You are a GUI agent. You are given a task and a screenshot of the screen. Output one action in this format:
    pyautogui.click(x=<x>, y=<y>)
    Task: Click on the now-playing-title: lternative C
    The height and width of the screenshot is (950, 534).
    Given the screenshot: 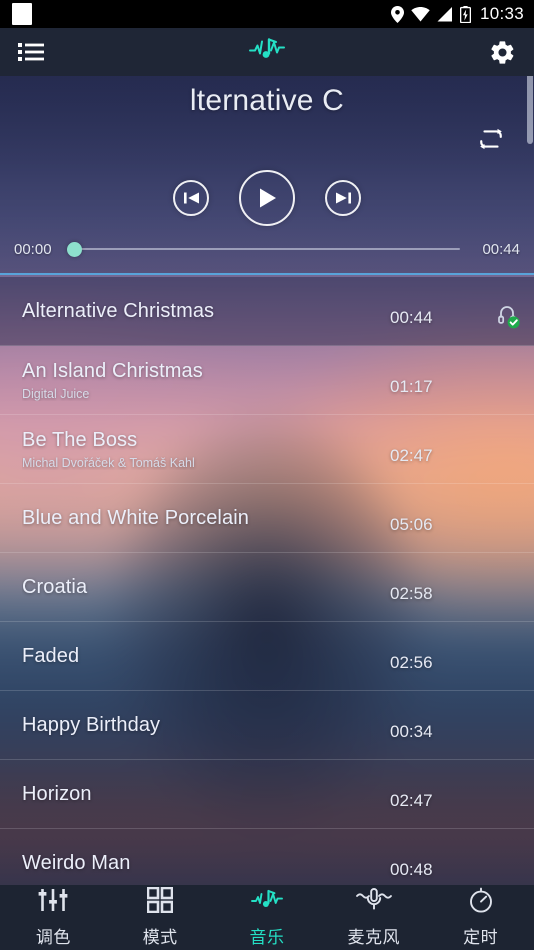 What is the action you would take?
    pyautogui.click(x=267, y=100)
    